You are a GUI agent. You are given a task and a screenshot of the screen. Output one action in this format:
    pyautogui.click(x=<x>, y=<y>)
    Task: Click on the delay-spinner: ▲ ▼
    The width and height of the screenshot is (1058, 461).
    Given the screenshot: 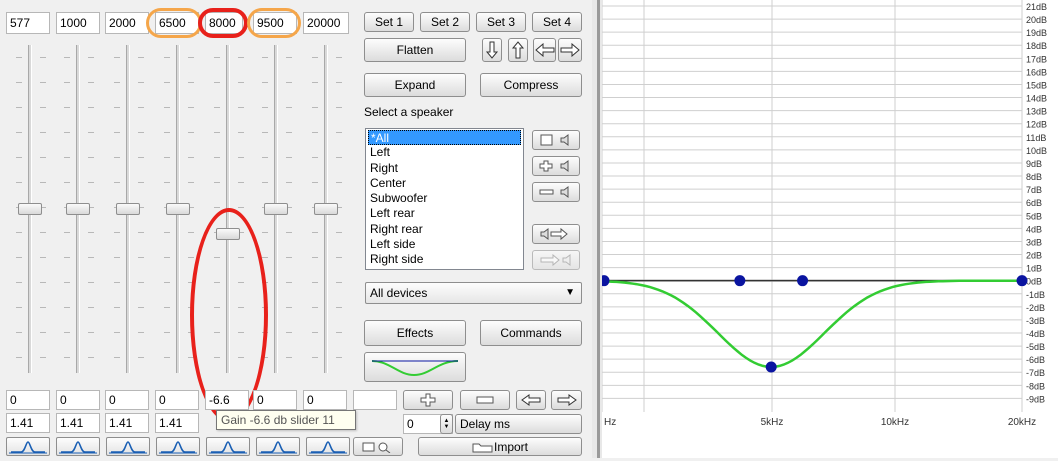 What is the action you would take?
    pyautogui.click(x=446, y=424)
    